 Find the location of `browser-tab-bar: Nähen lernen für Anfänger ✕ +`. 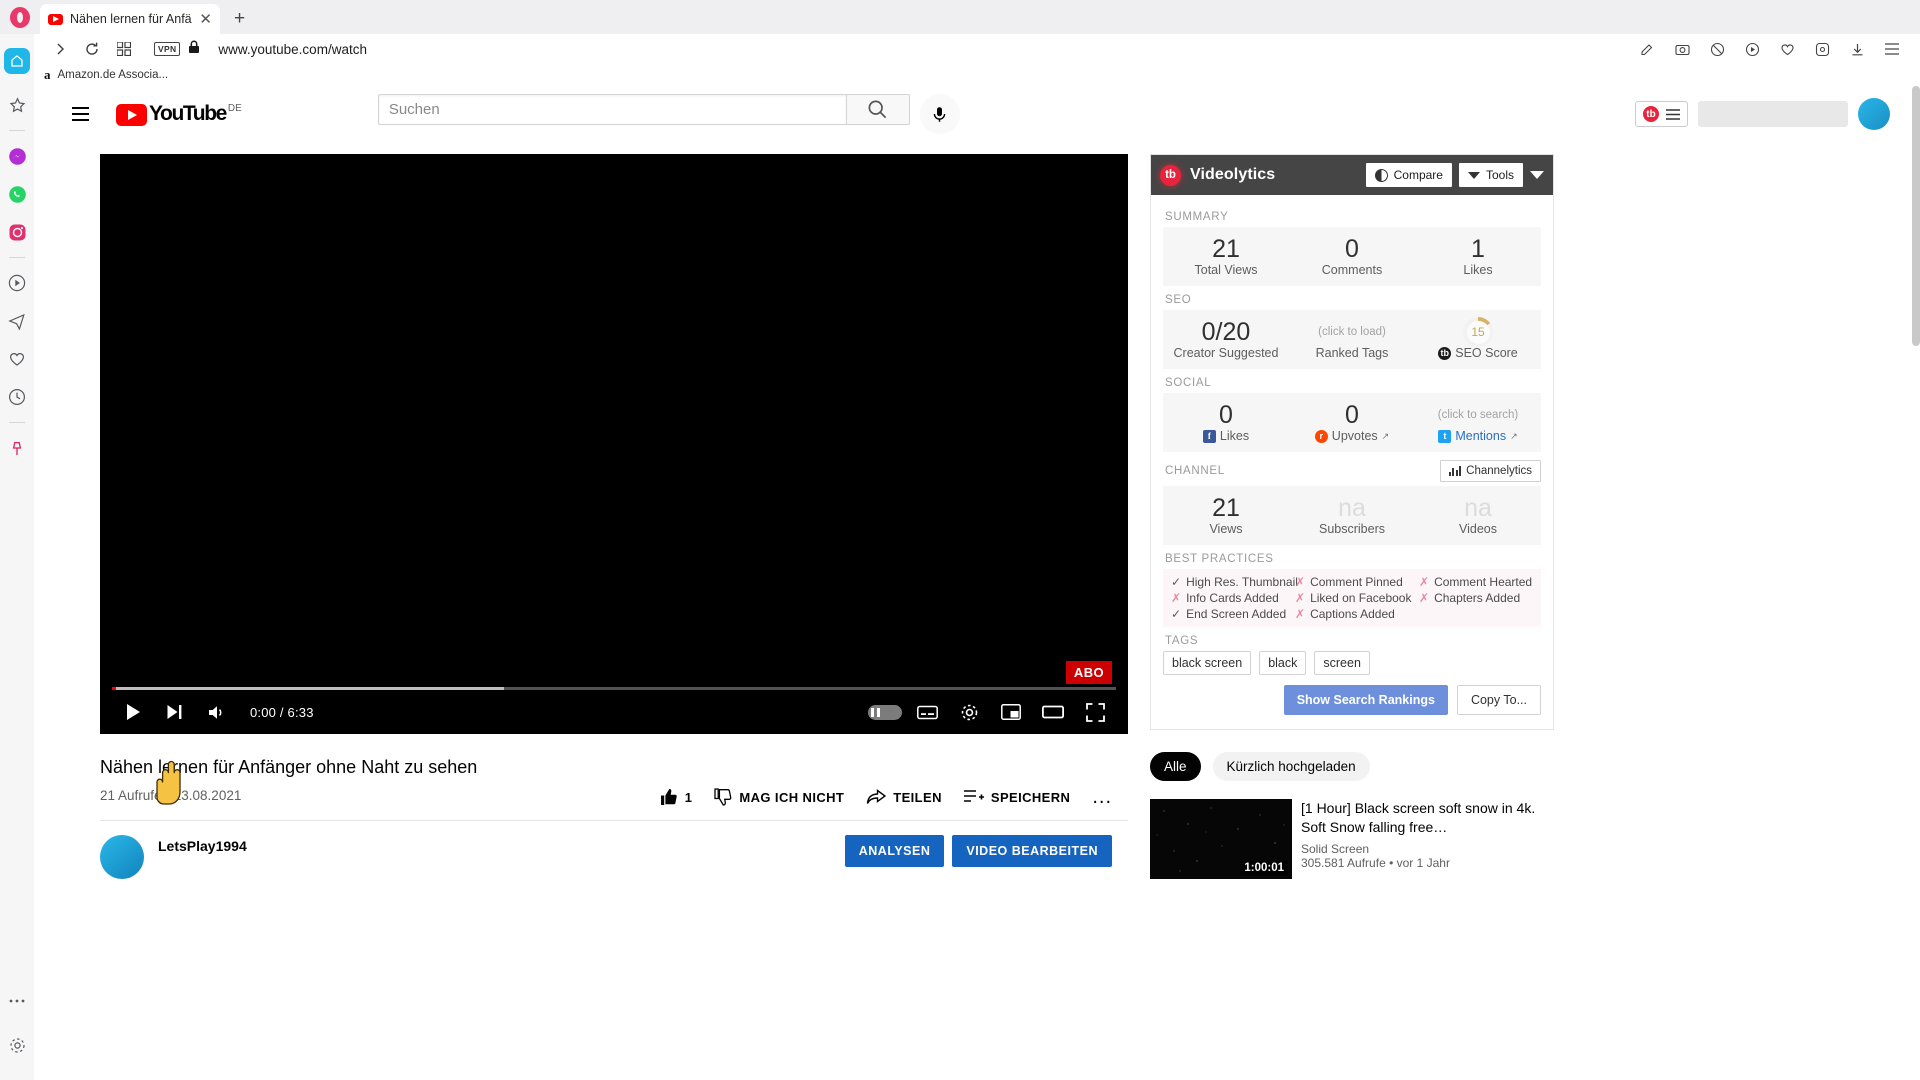

browser-tab-bar: Nähen lernen für Anfänger ✕ + is located at coordinates (960, 17).